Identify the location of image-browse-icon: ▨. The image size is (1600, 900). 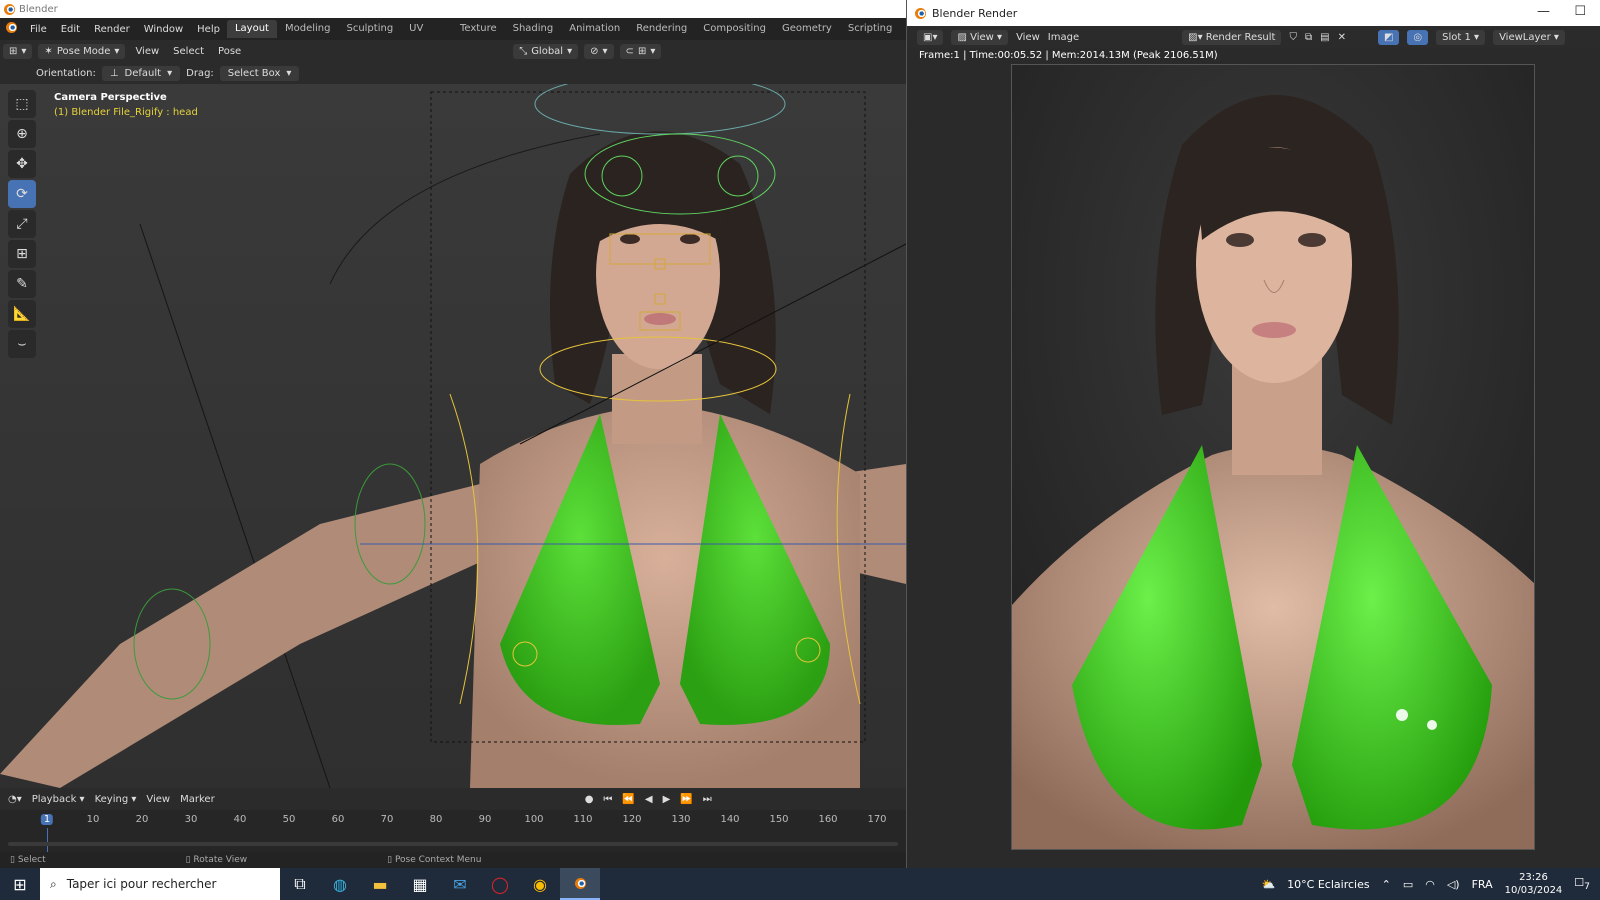
(1193, 37).